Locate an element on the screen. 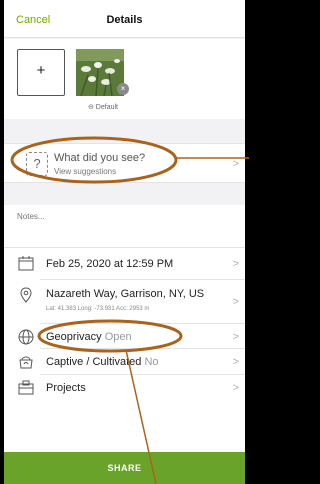 The width and height of the screenshot is (320, 484). plus-icon: + is located at coordinates (41, 70).